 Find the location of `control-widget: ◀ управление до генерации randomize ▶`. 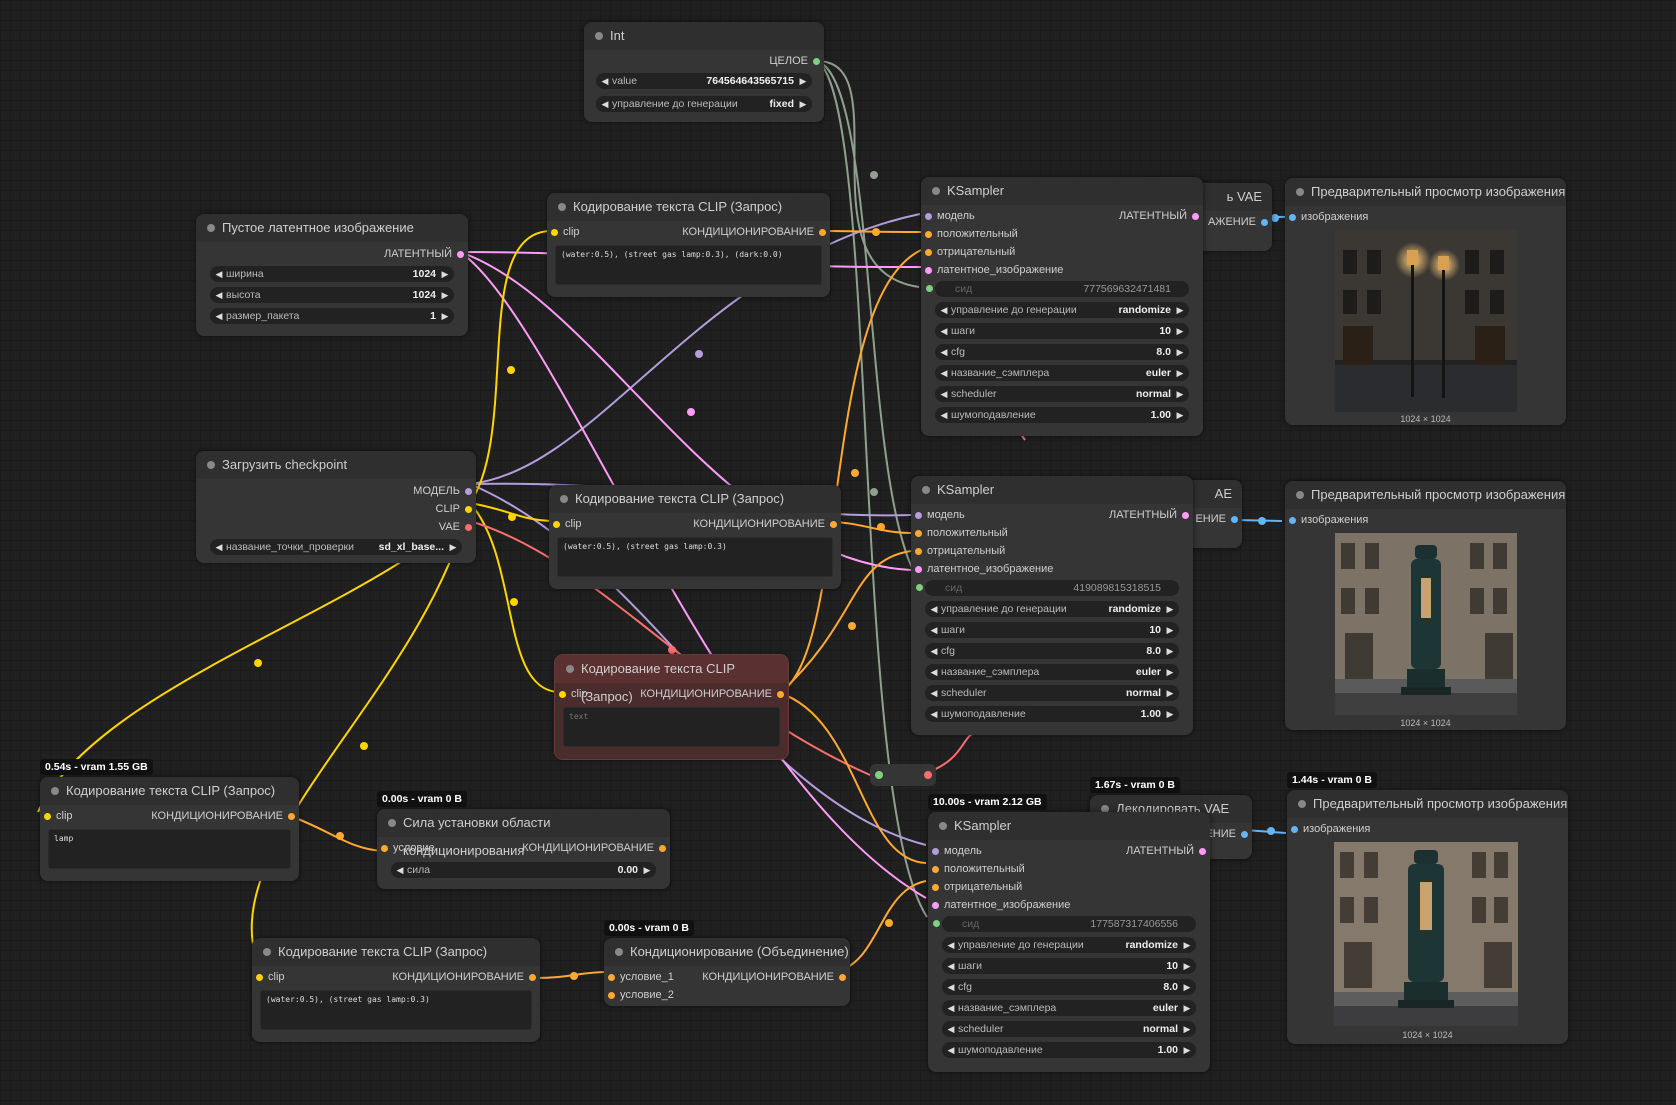

control-widget: ◀ управление до генерации randomize ▶ is located at coordinates (1052, 609).